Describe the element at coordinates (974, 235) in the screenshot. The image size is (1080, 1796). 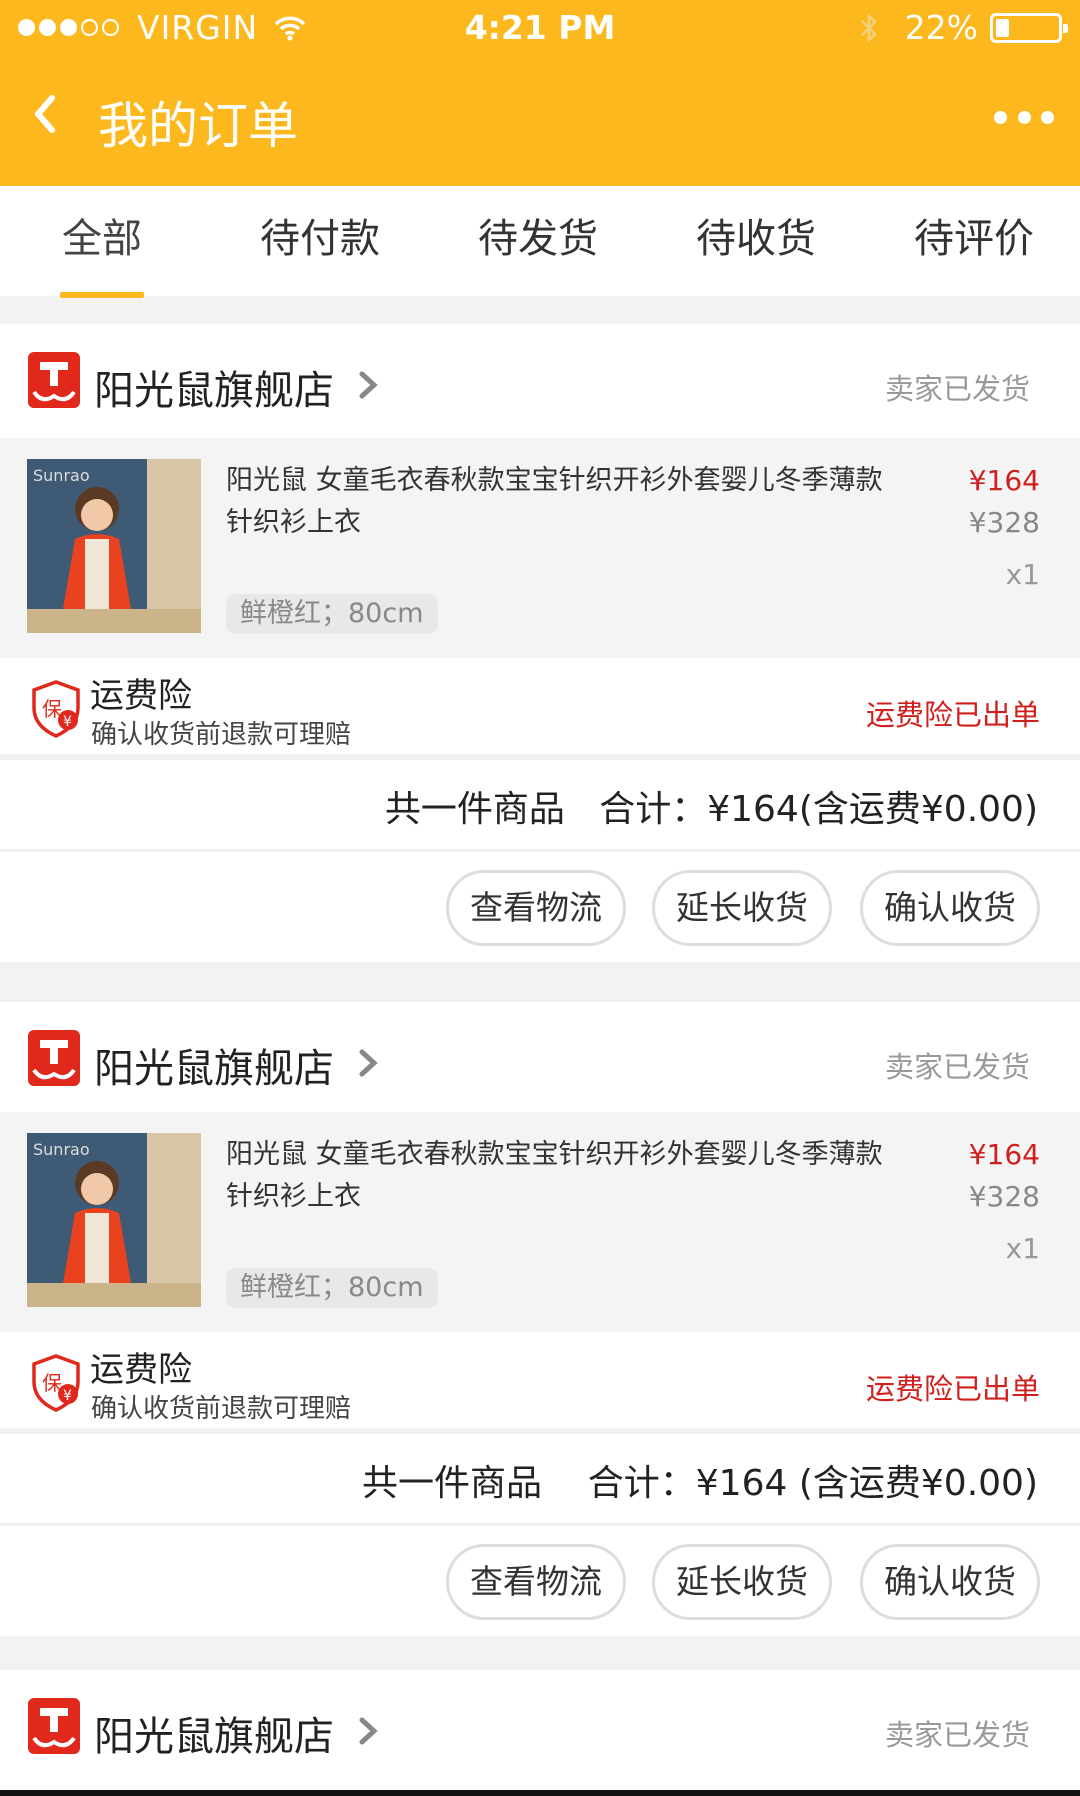
I see `tab-pending-review: 待评价` at that location.